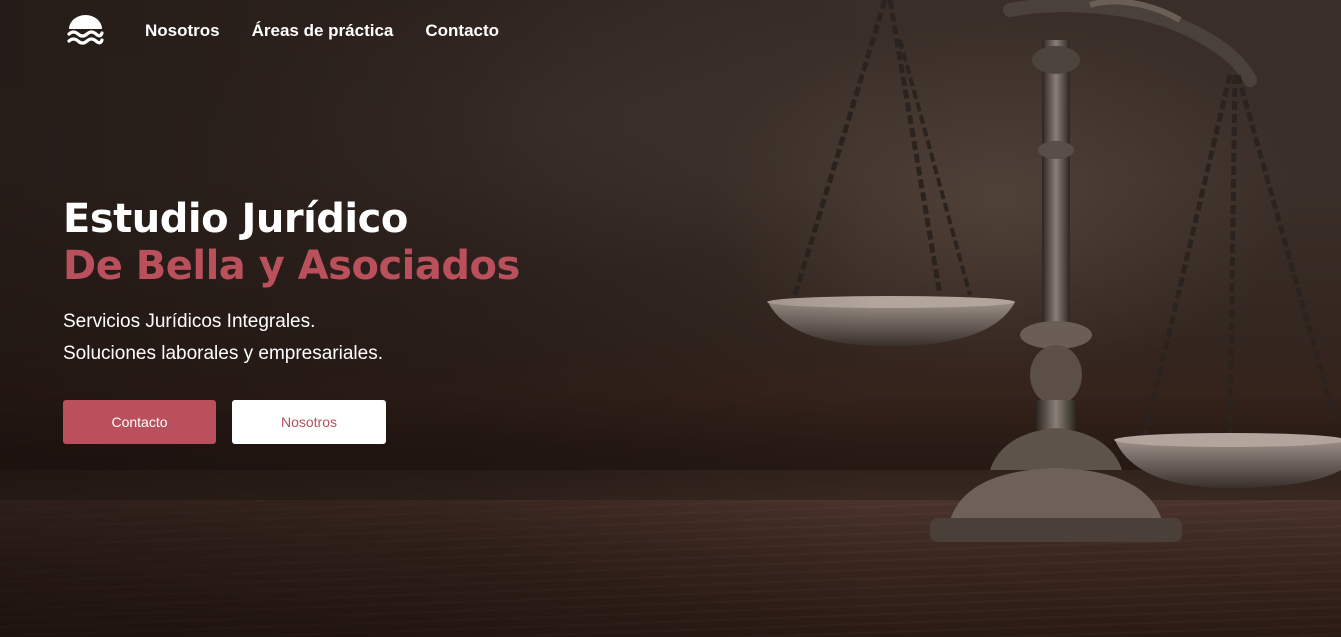 The width and height of the screenshot is (1341, 637). Describe the element at coordinates (223, 353) in the screenshot. I see `hero-subtitle-line-2: Soluciones laborales y empresariales.` at that location.